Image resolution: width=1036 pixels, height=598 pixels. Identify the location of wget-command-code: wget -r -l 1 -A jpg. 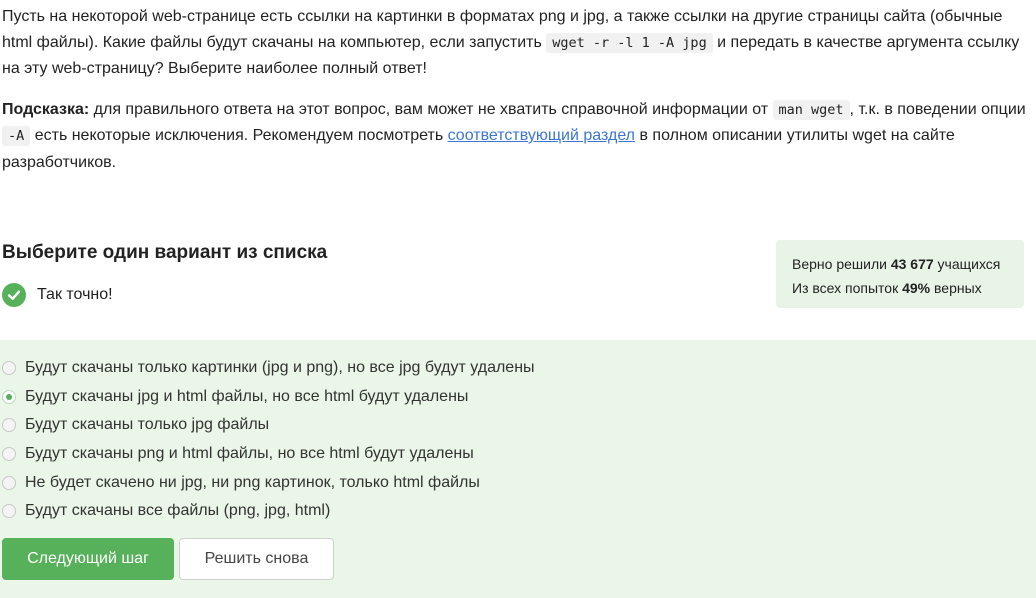
(629, 42).